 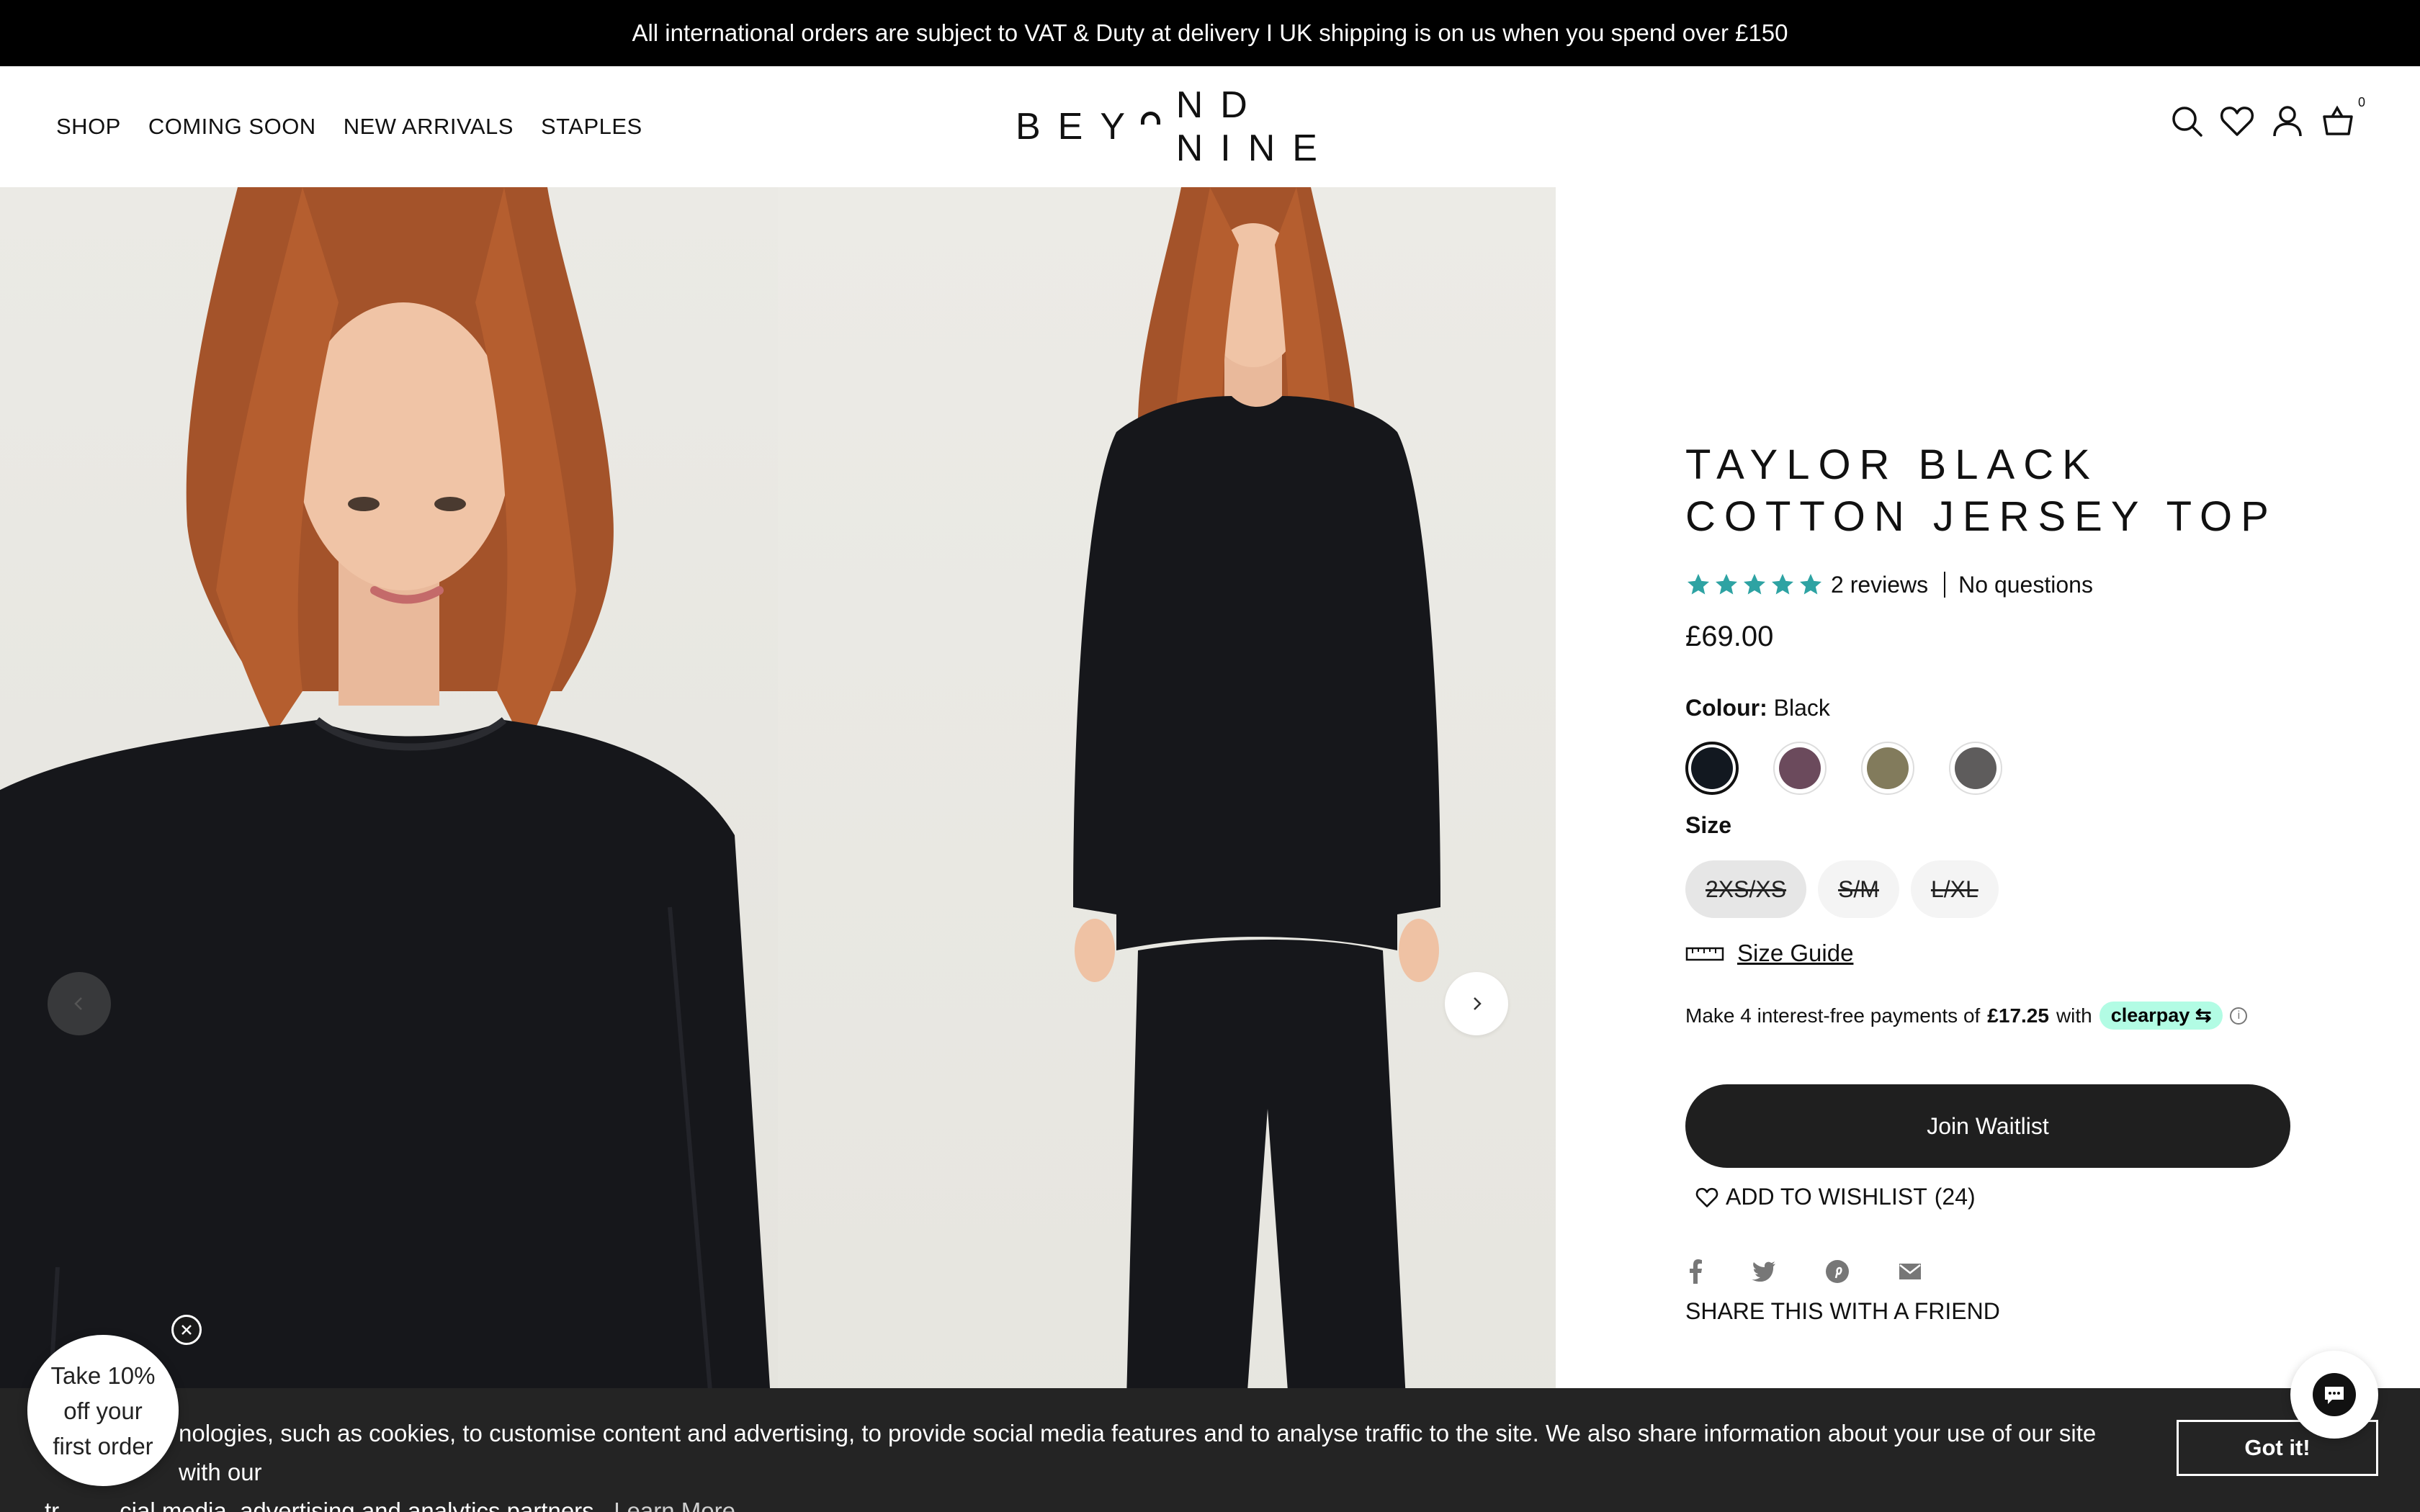 What do you see at coordinates (103, 1445) in the screenshot?
I see `discount-line3: first order` at bounding box center [103, 1445].